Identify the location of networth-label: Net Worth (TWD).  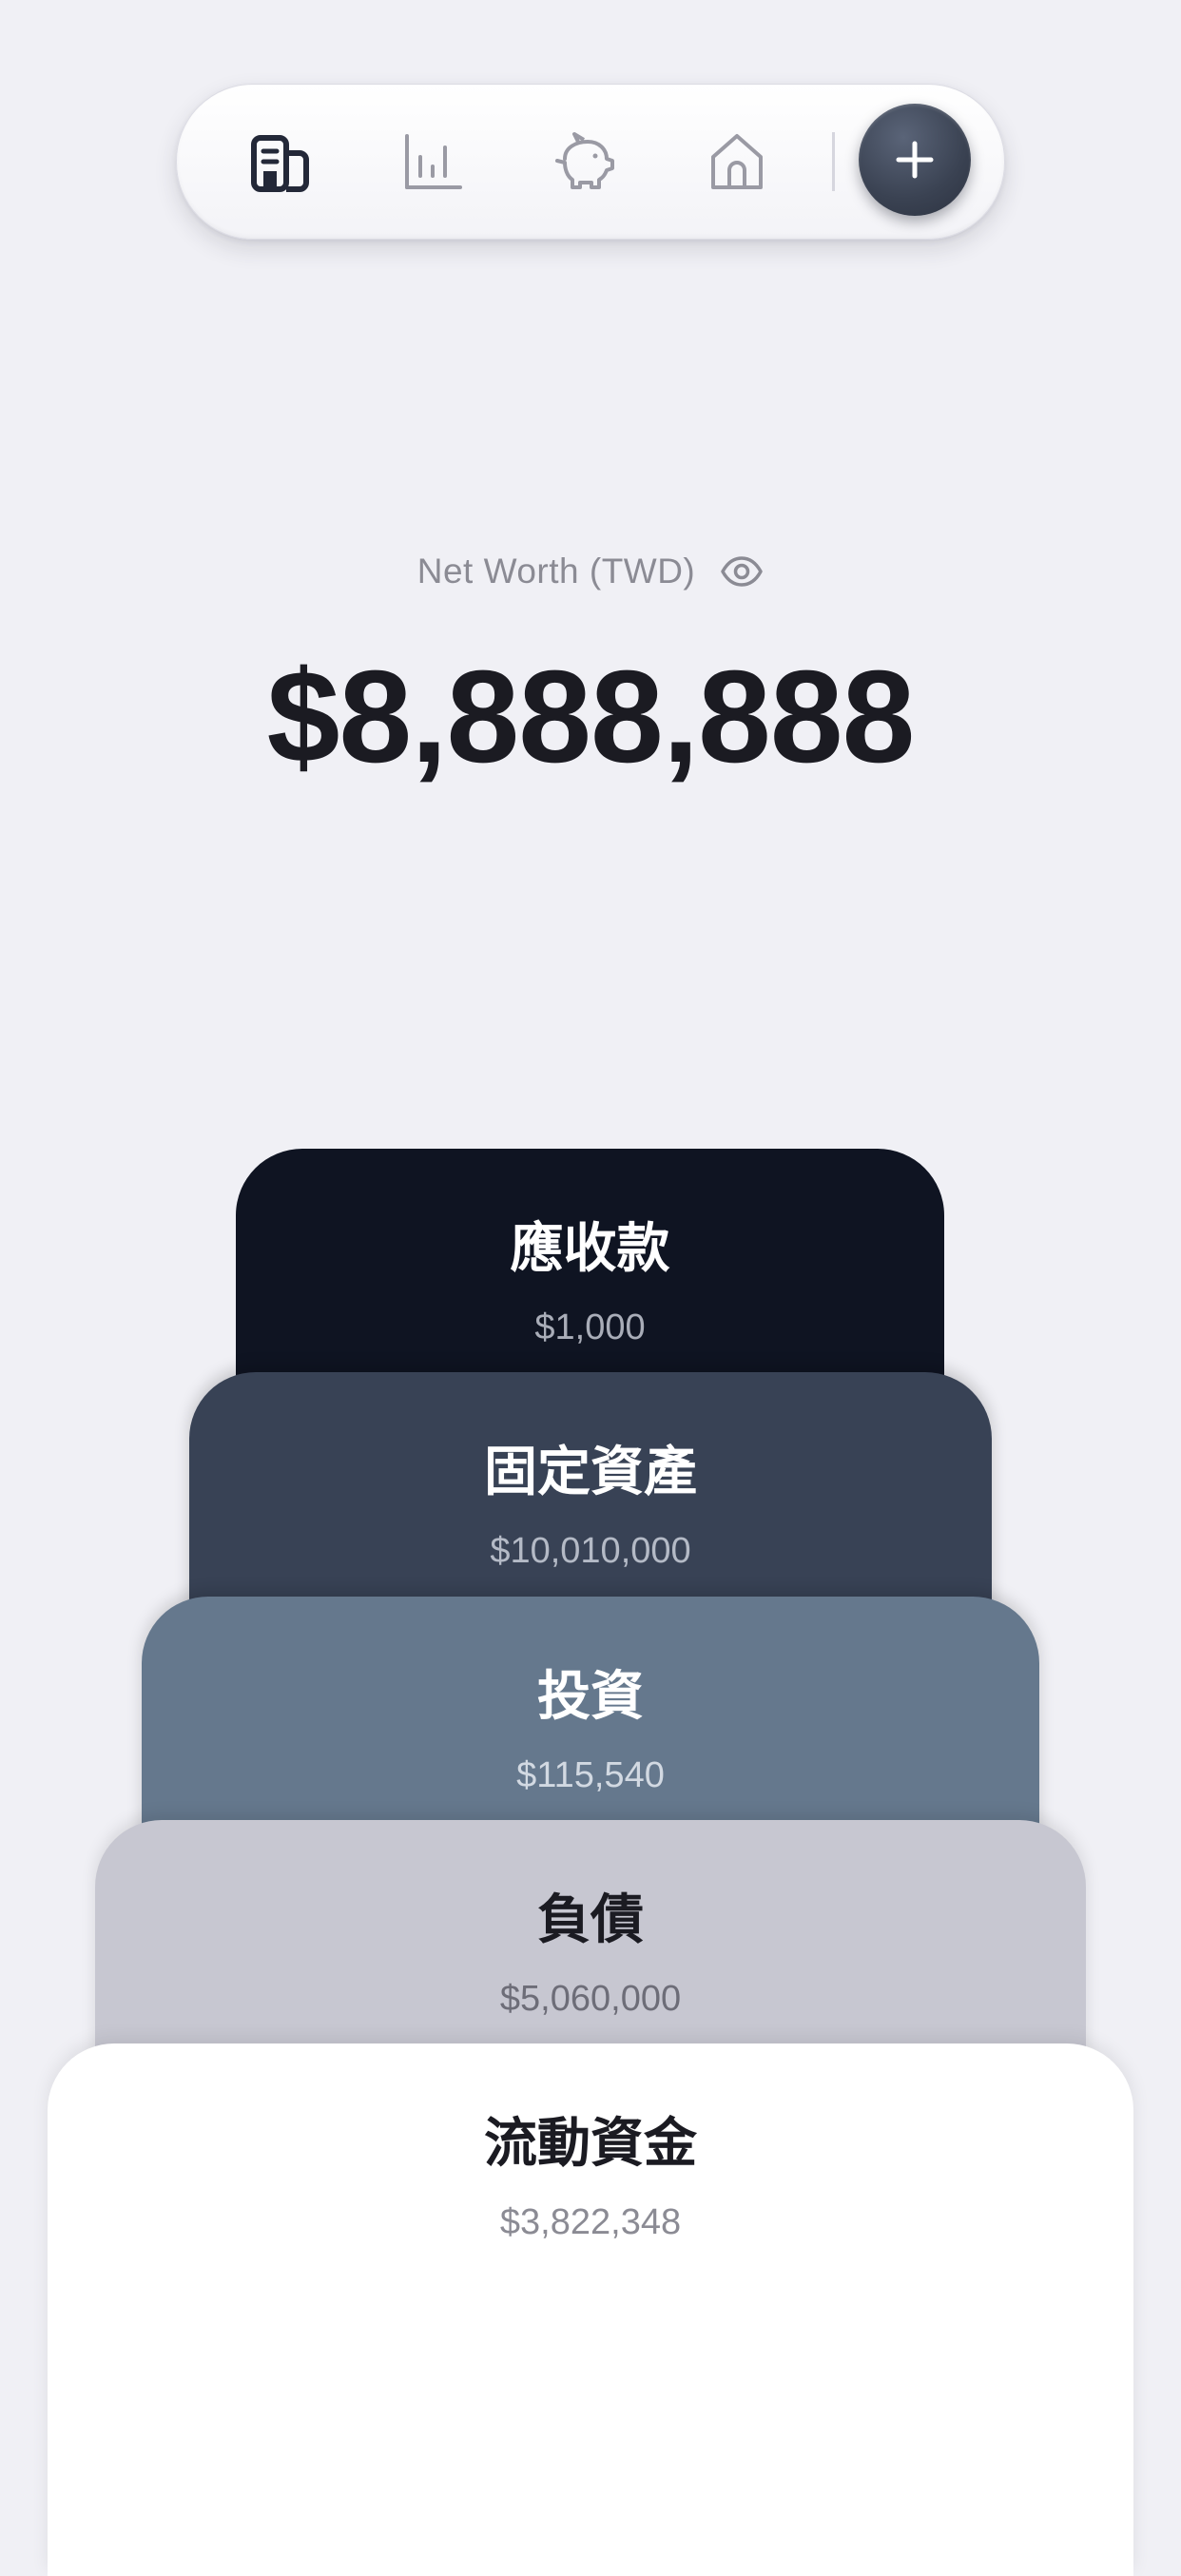
(556, 571).